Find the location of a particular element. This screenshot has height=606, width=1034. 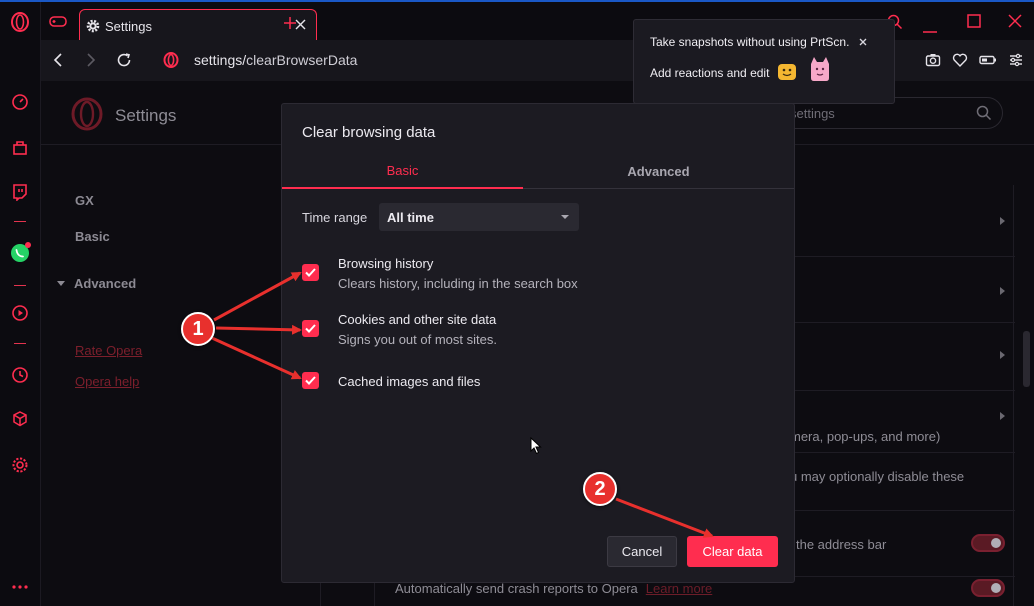

cached-images-checkbox is located at coordinates (310, 380).